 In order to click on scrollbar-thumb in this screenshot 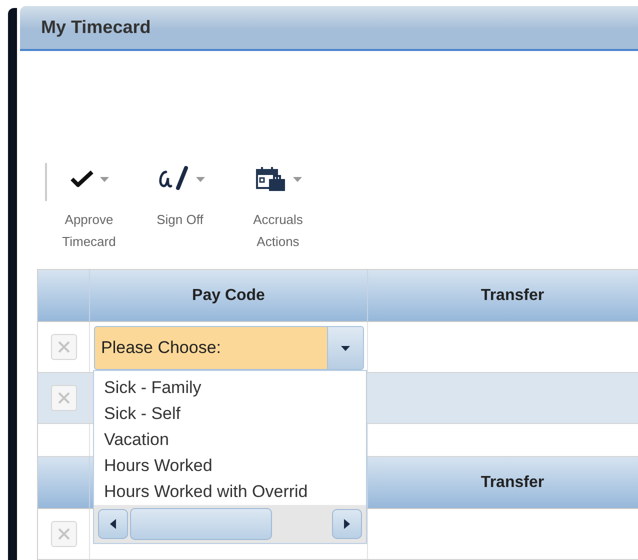, I will do `click(201, 524)`.